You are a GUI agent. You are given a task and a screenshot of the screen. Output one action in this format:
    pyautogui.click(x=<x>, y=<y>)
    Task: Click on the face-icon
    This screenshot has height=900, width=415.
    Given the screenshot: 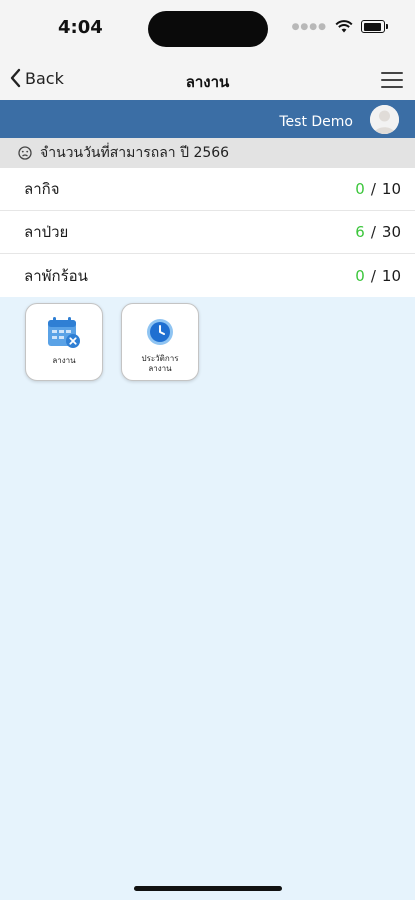 What is the action you would take?
    pyautogui.click(x=25, y=153)
    